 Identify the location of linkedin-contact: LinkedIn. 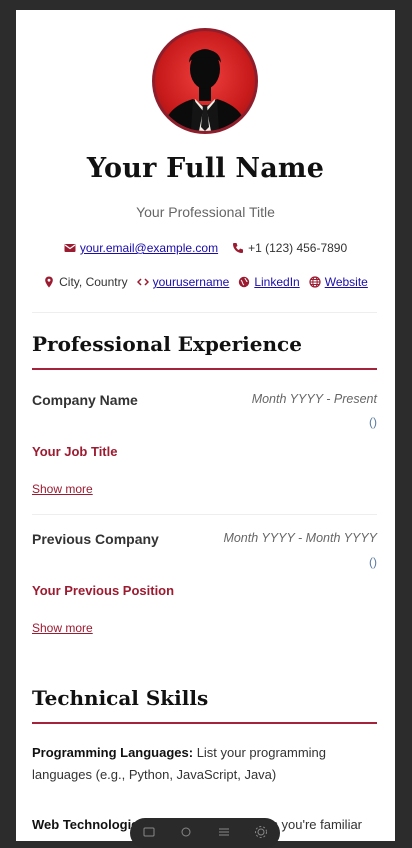
(269, 282).